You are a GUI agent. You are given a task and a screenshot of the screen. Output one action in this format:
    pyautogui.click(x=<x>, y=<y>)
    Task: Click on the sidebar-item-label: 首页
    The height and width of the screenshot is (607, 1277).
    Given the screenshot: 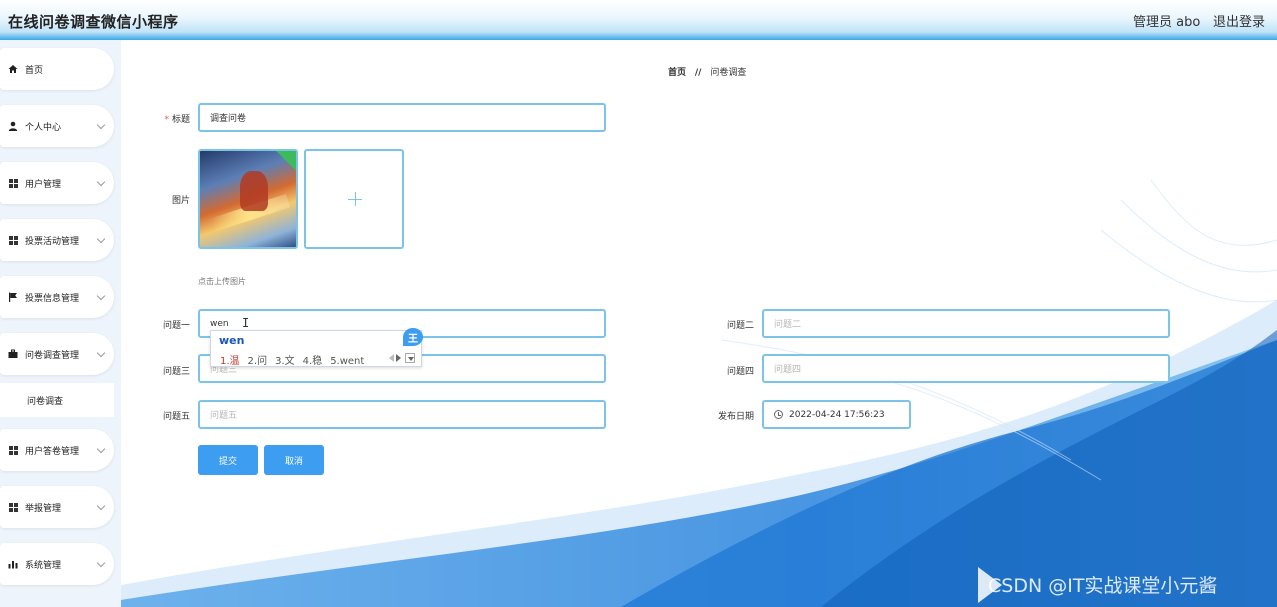 What is the action you would take?
    pyautogui.click(x=34, y=70)
    